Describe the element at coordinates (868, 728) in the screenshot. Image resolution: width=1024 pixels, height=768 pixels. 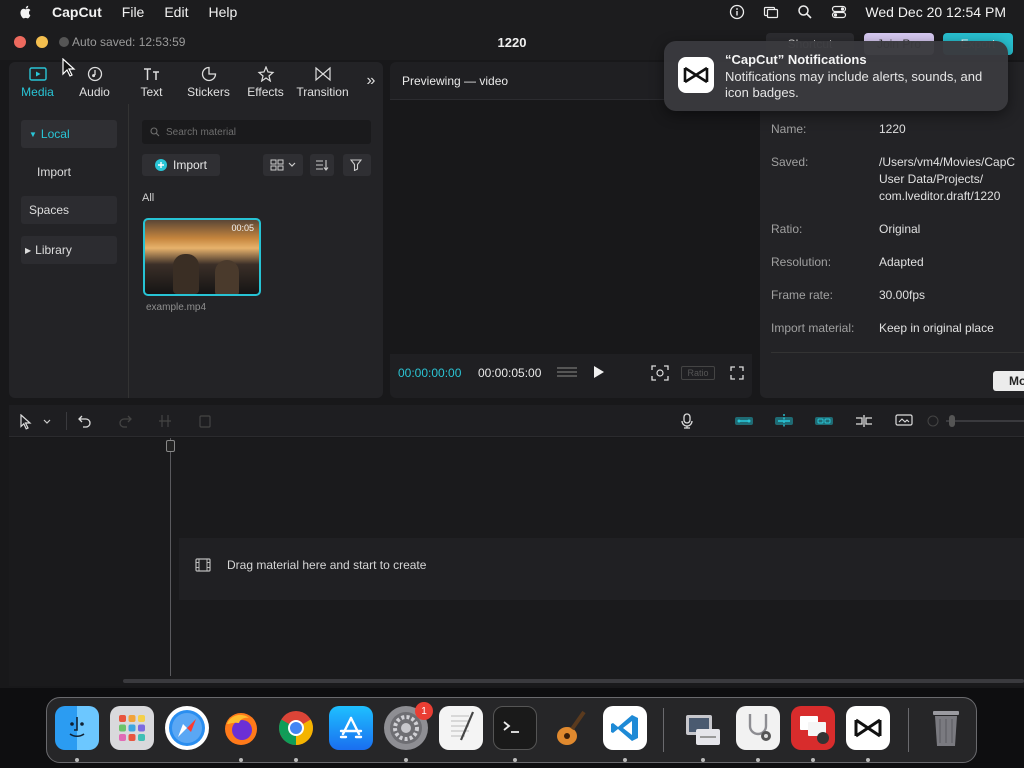
I see `capcut-dock-icon` at that location.